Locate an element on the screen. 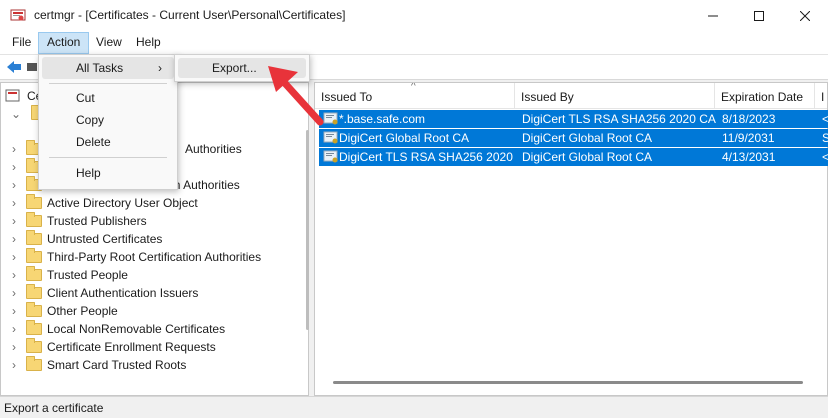 Image resolution: width=828 pixels, height=418 pixels. tree-item: › Client Authentication Issuers is located at coordinates (151, 293).